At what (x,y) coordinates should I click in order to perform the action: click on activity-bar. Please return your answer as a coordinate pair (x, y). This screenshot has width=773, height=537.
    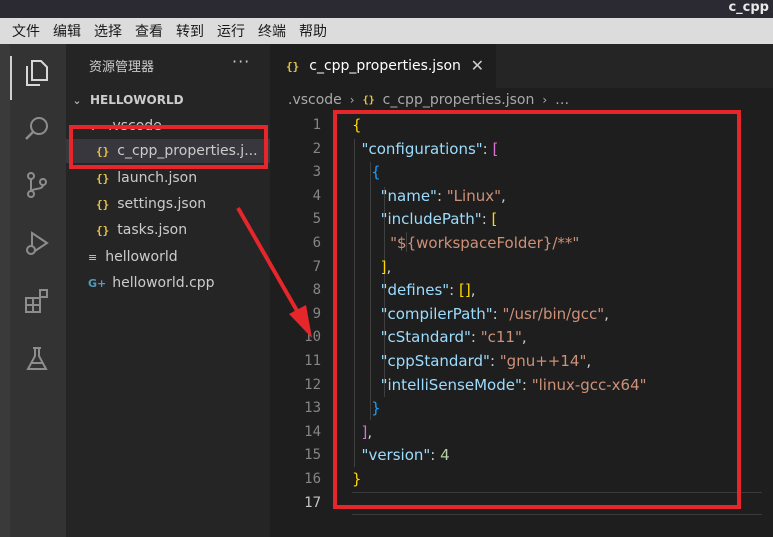
    Looking at the image, I should click on (38, 290).